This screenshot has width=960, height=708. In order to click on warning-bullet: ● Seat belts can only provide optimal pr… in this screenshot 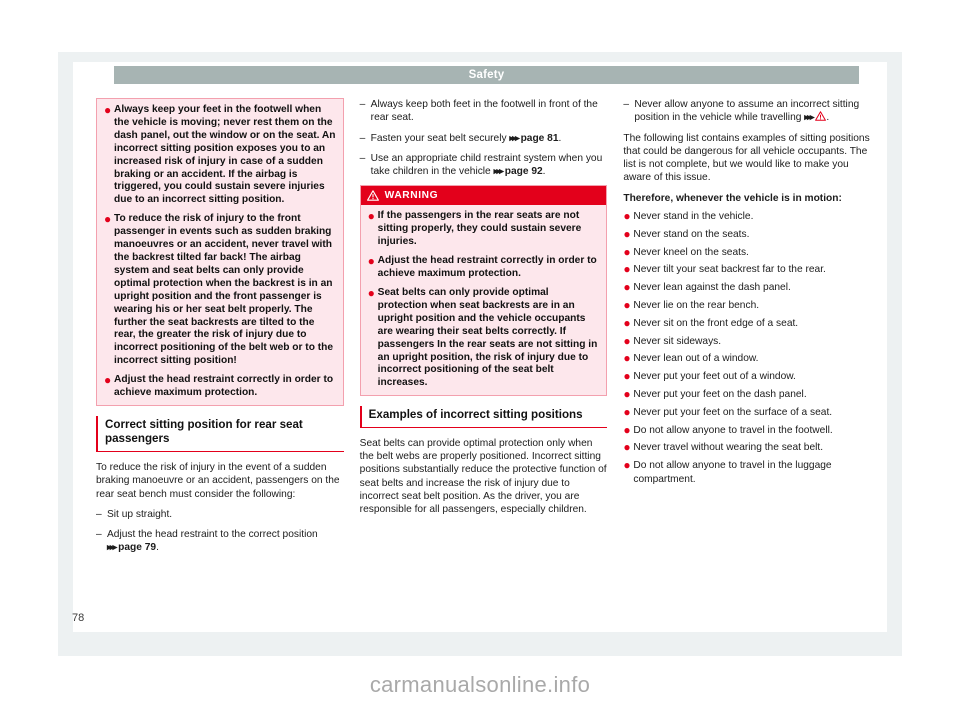, I will do `click(482, 337)`.